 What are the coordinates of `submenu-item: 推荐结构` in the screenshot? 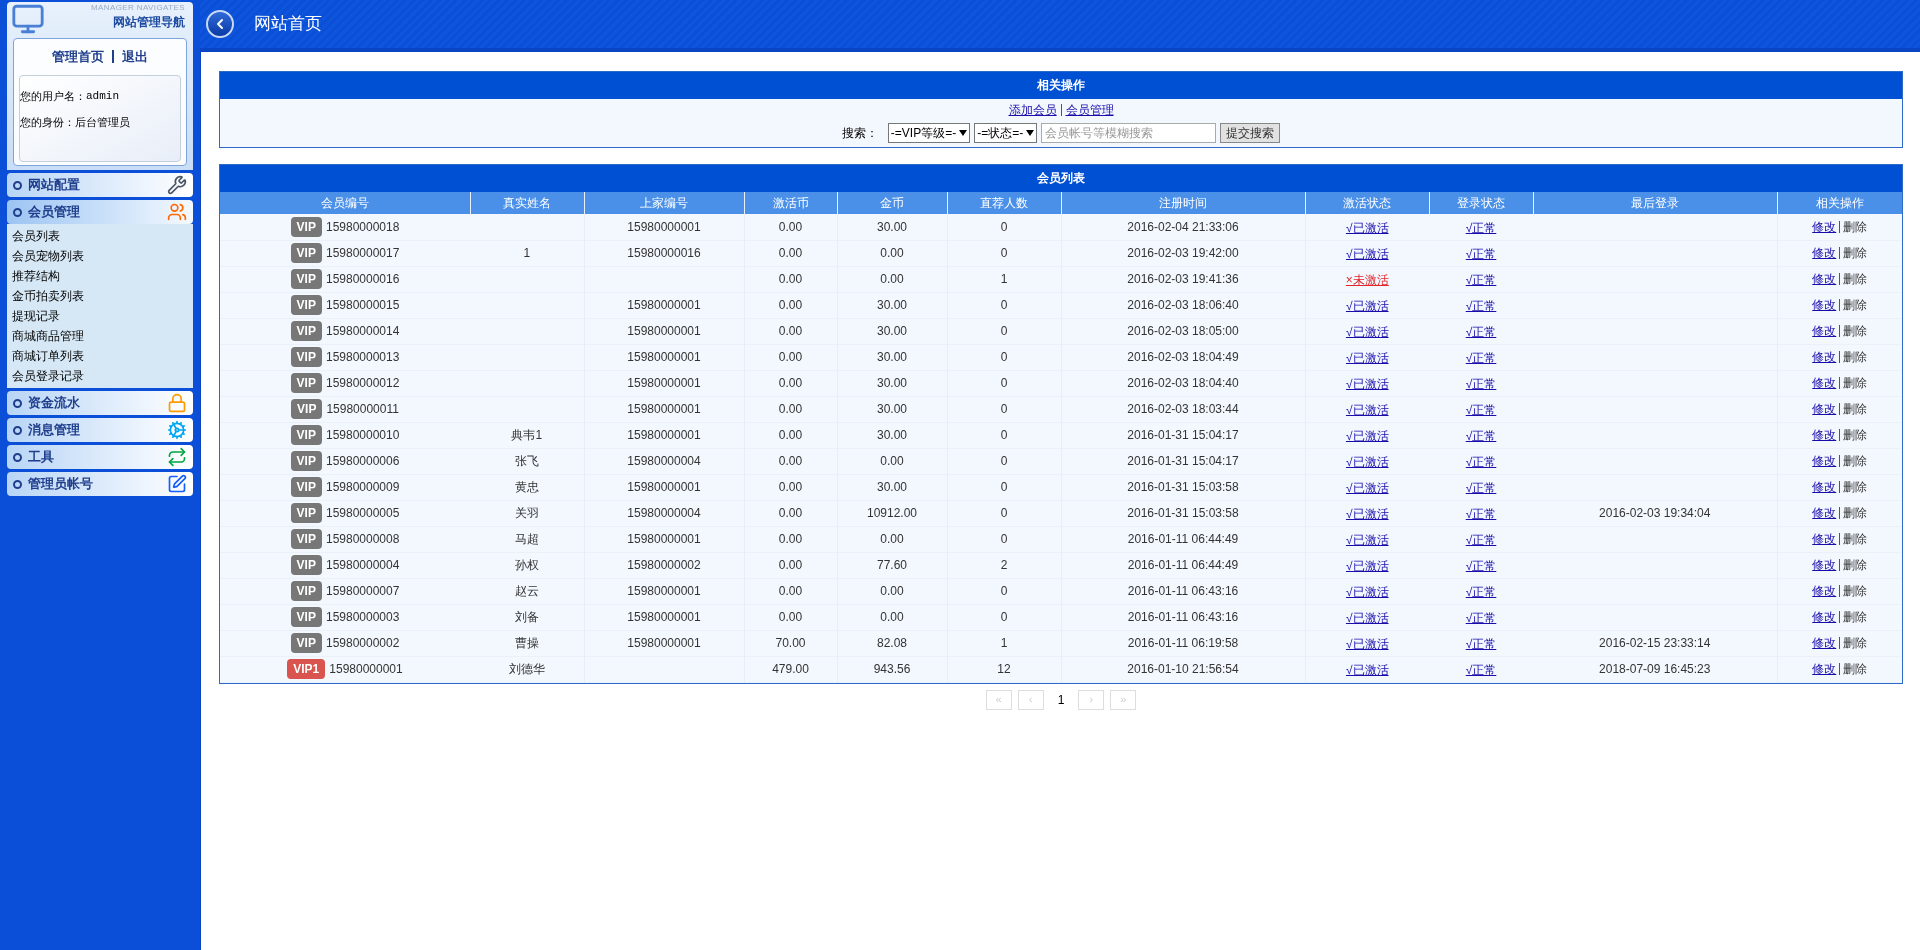 It's located at (100, 276).